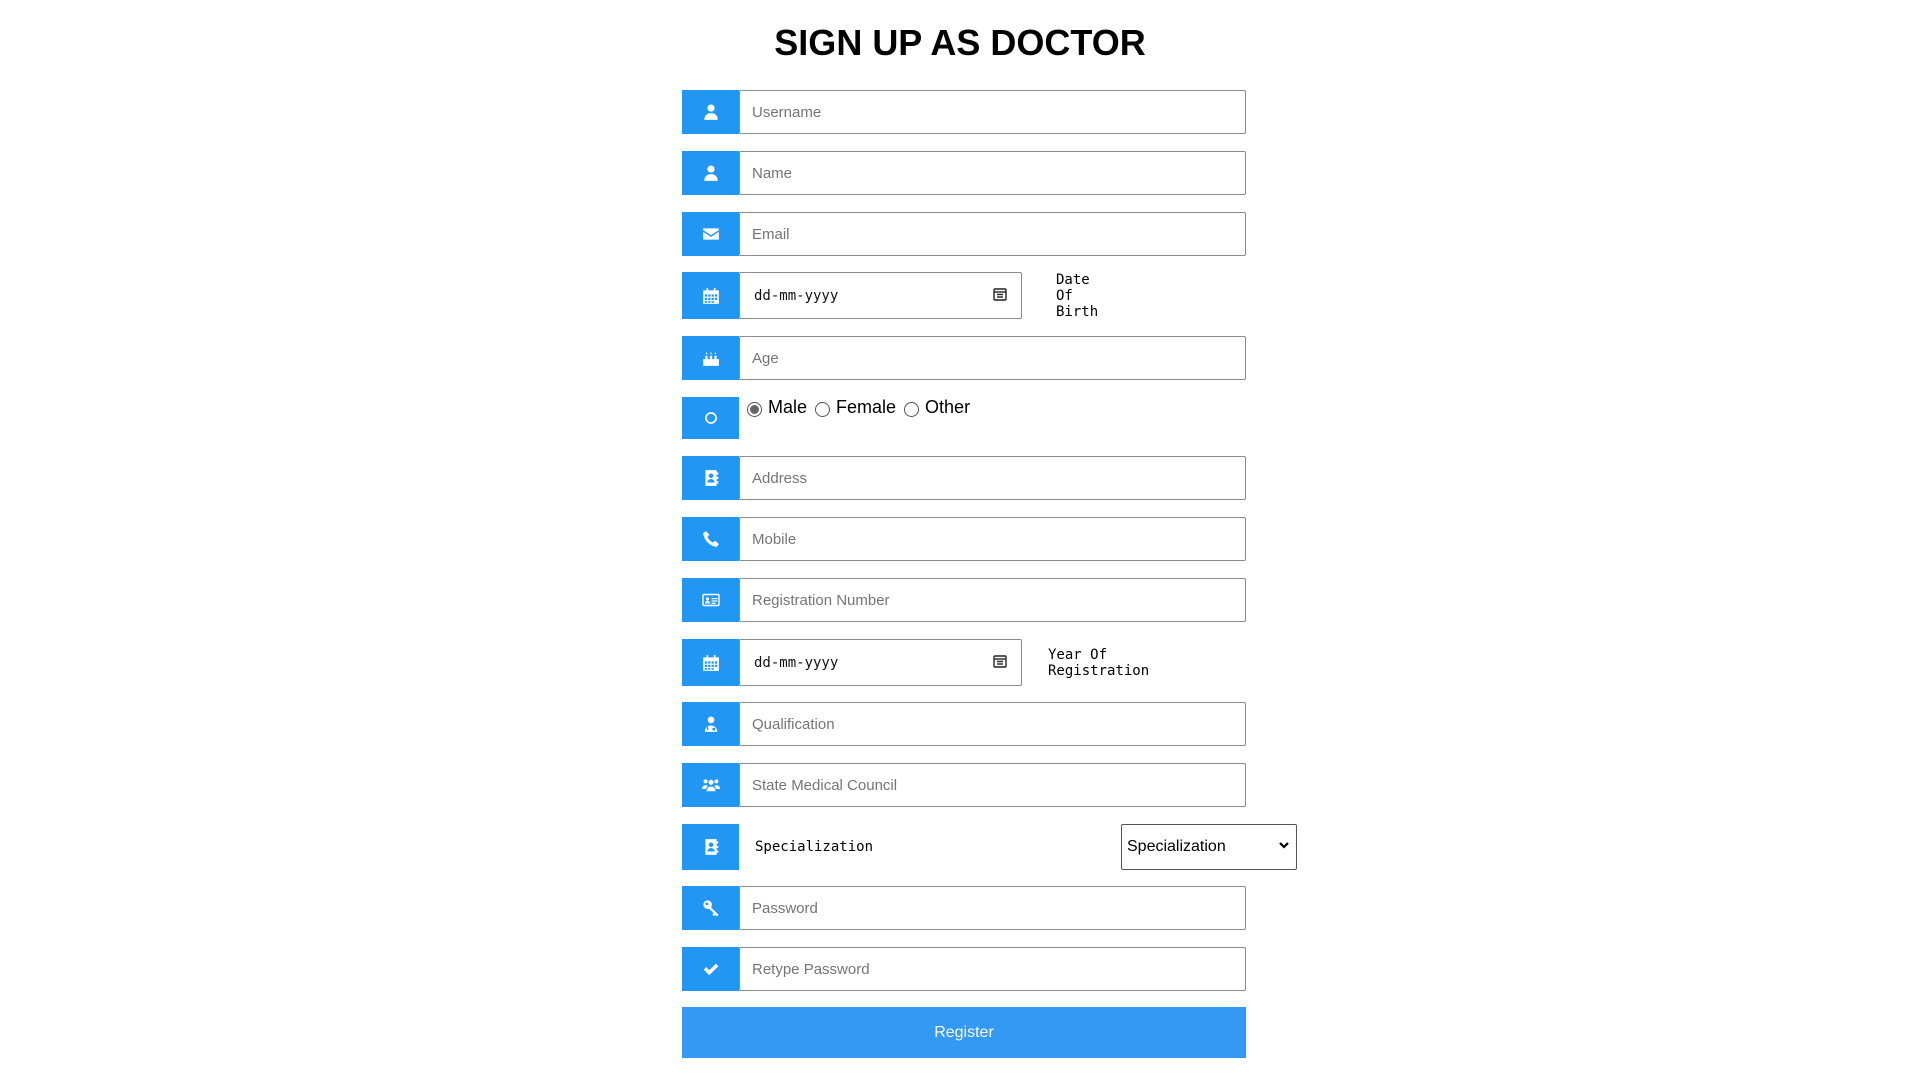  What do you see at coordinates (710, 358) in the screenshot?
I see `birthday-cake-icon` at bounding box center [710, 358].